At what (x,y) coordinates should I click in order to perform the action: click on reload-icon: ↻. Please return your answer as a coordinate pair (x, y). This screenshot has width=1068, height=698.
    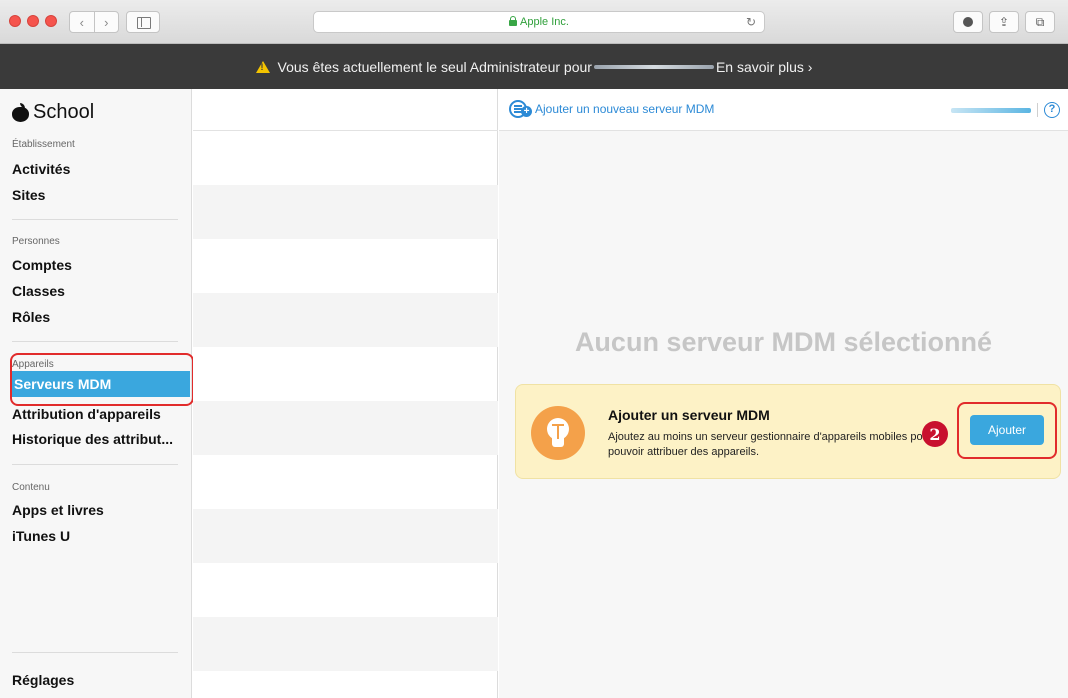
    Looking at the image, I should click on (751, 22).